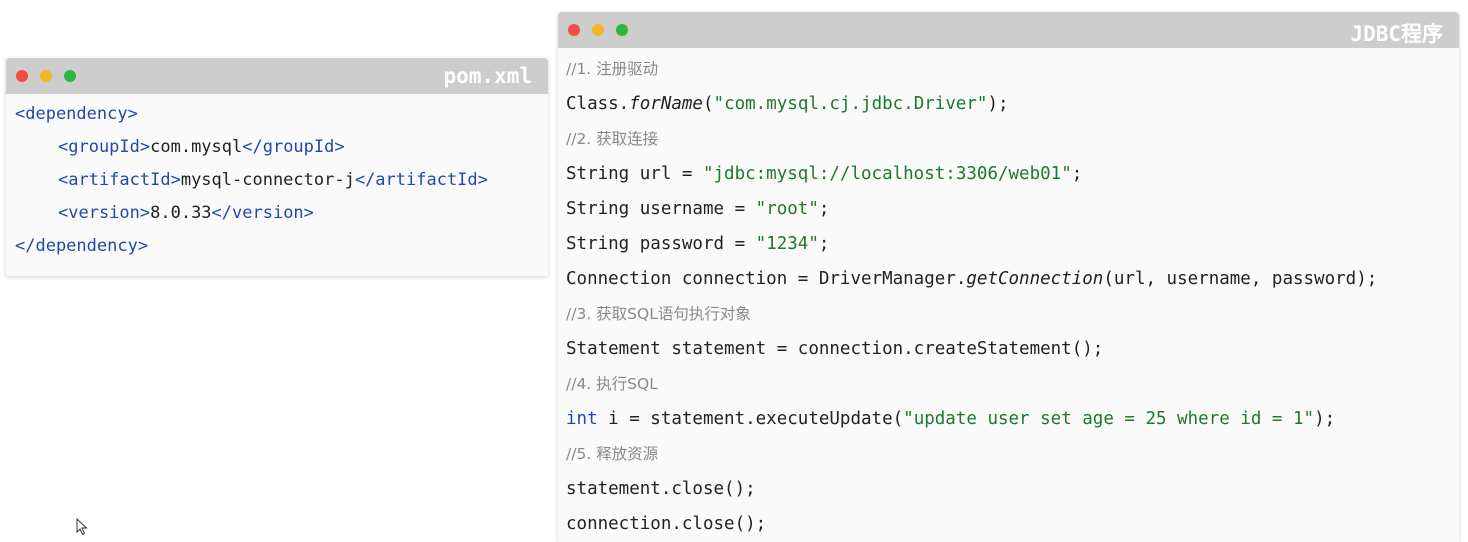  I want to click on code-text: connection.close();, so click(666, 524).